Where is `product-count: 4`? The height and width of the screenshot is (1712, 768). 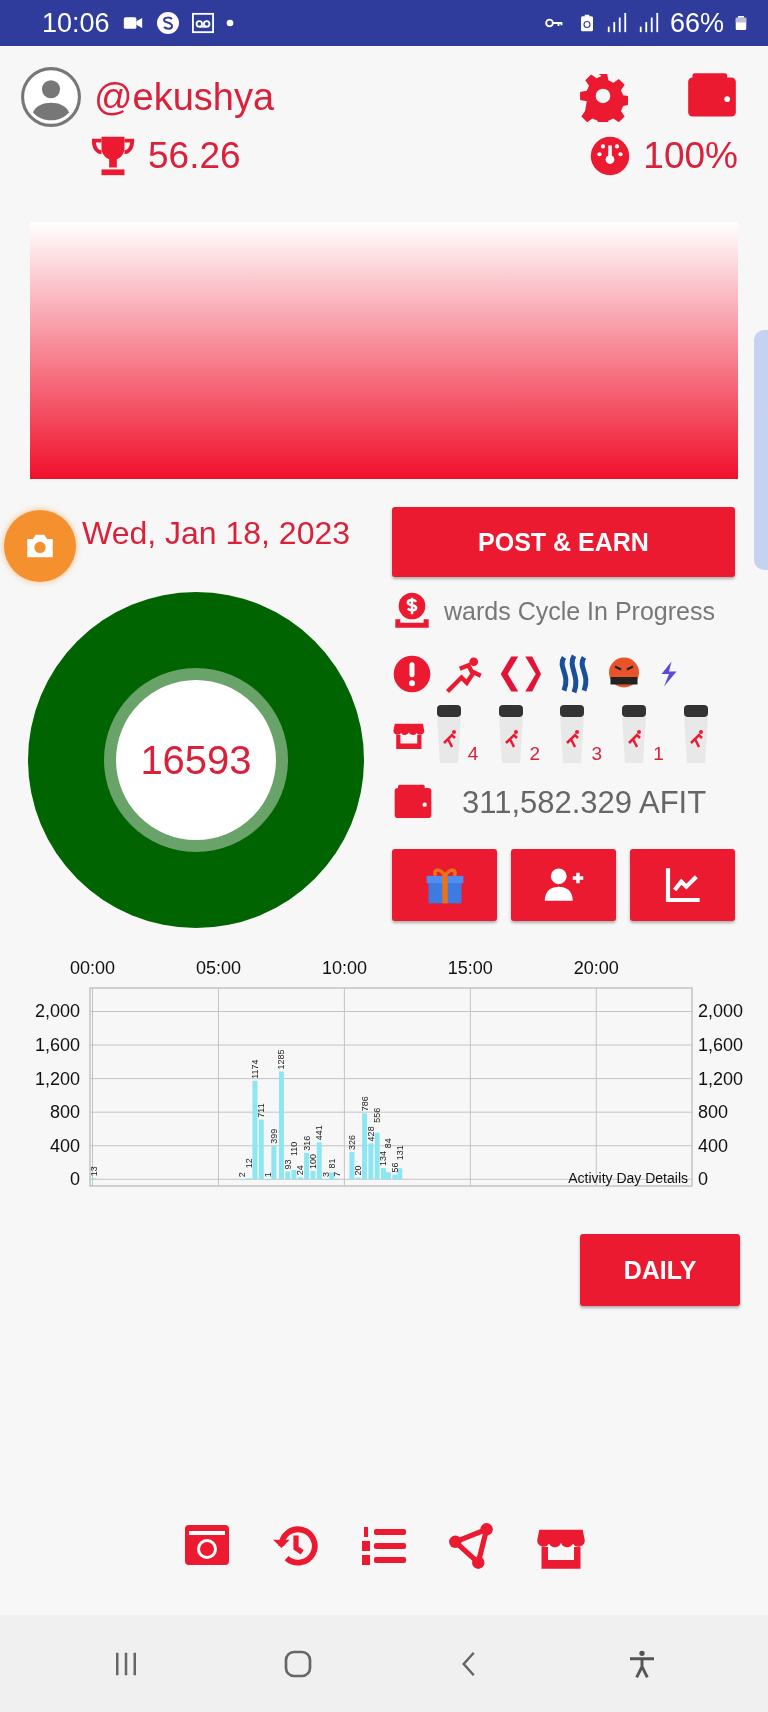 product-count: 4 is located at coordinates (473, 754).